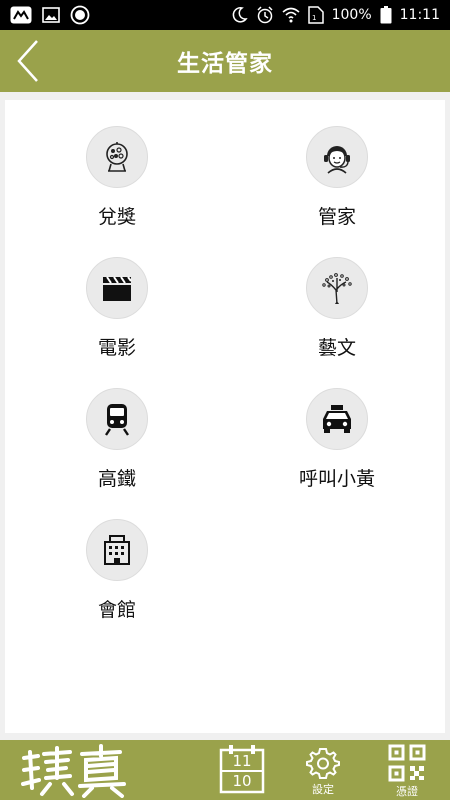  I want to click on menu-item-label: 高鐵, so click(116, 479).